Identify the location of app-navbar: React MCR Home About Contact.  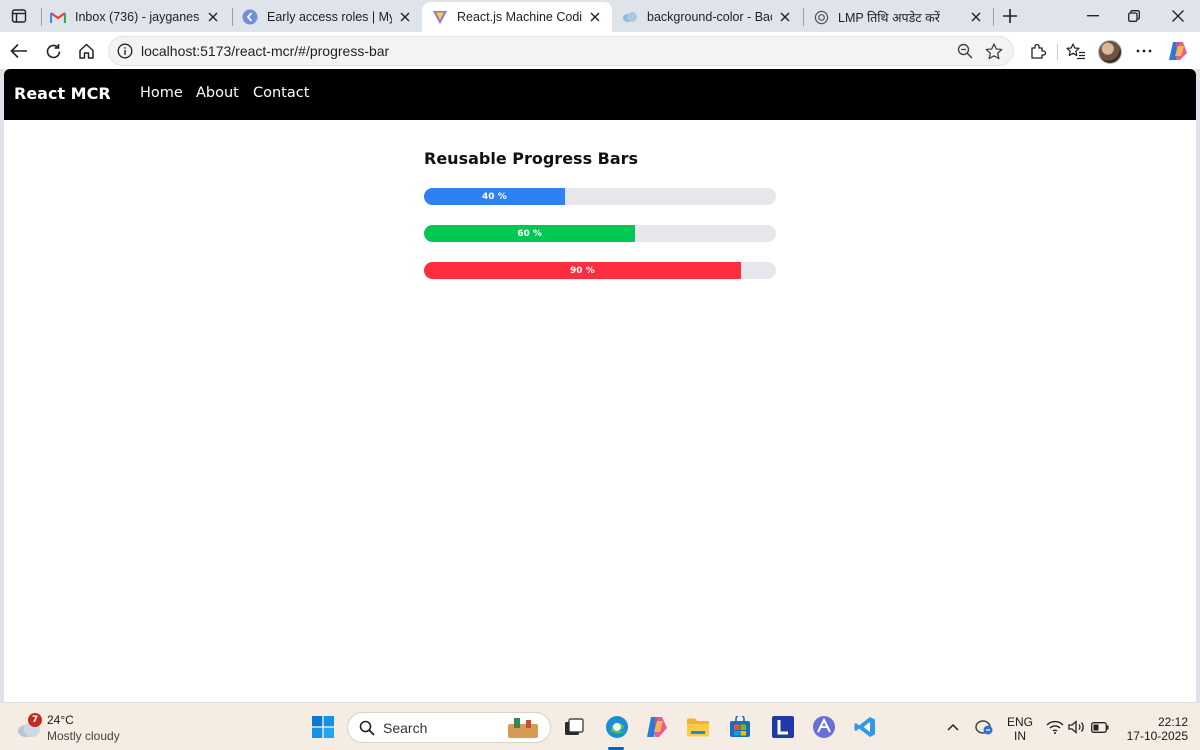
(600, 94).